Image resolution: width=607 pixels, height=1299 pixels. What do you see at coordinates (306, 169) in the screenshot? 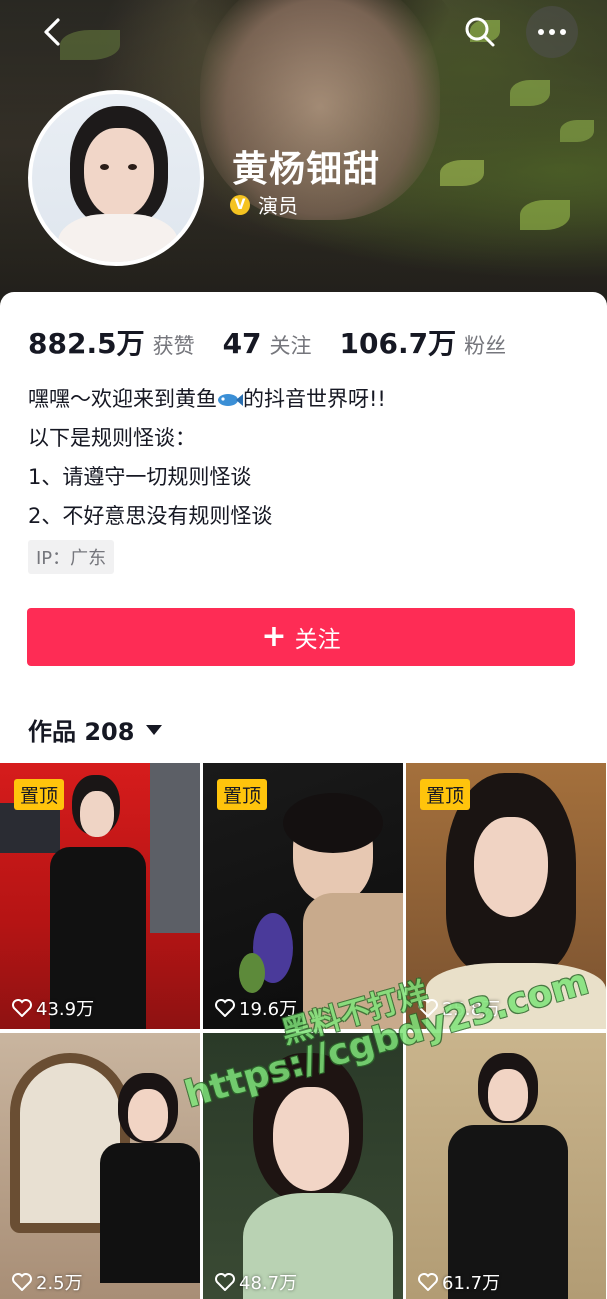
I see `profile-name: 黄杨钿甜` at bounding box center [306, 169].